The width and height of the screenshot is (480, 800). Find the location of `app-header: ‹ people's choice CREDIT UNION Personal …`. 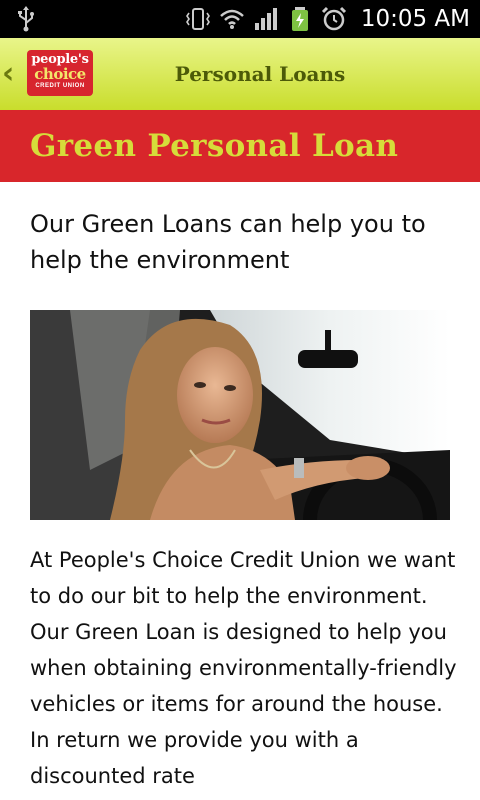

app-header: ‹ people's choice CREDIT UNION Personal … is located at coordinates (240, 74).